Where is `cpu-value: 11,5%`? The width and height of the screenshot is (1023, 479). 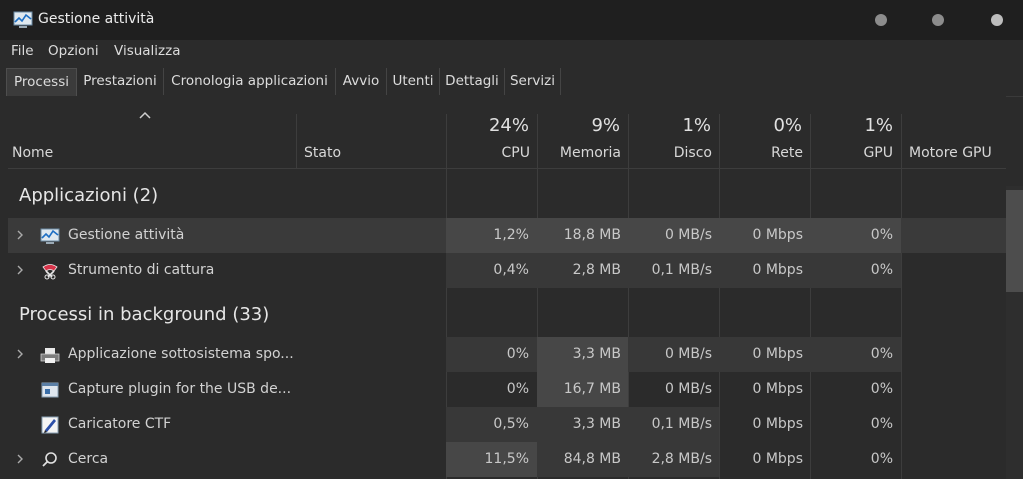
cpu-value: 11,5% is located at coordinates (491, 459).